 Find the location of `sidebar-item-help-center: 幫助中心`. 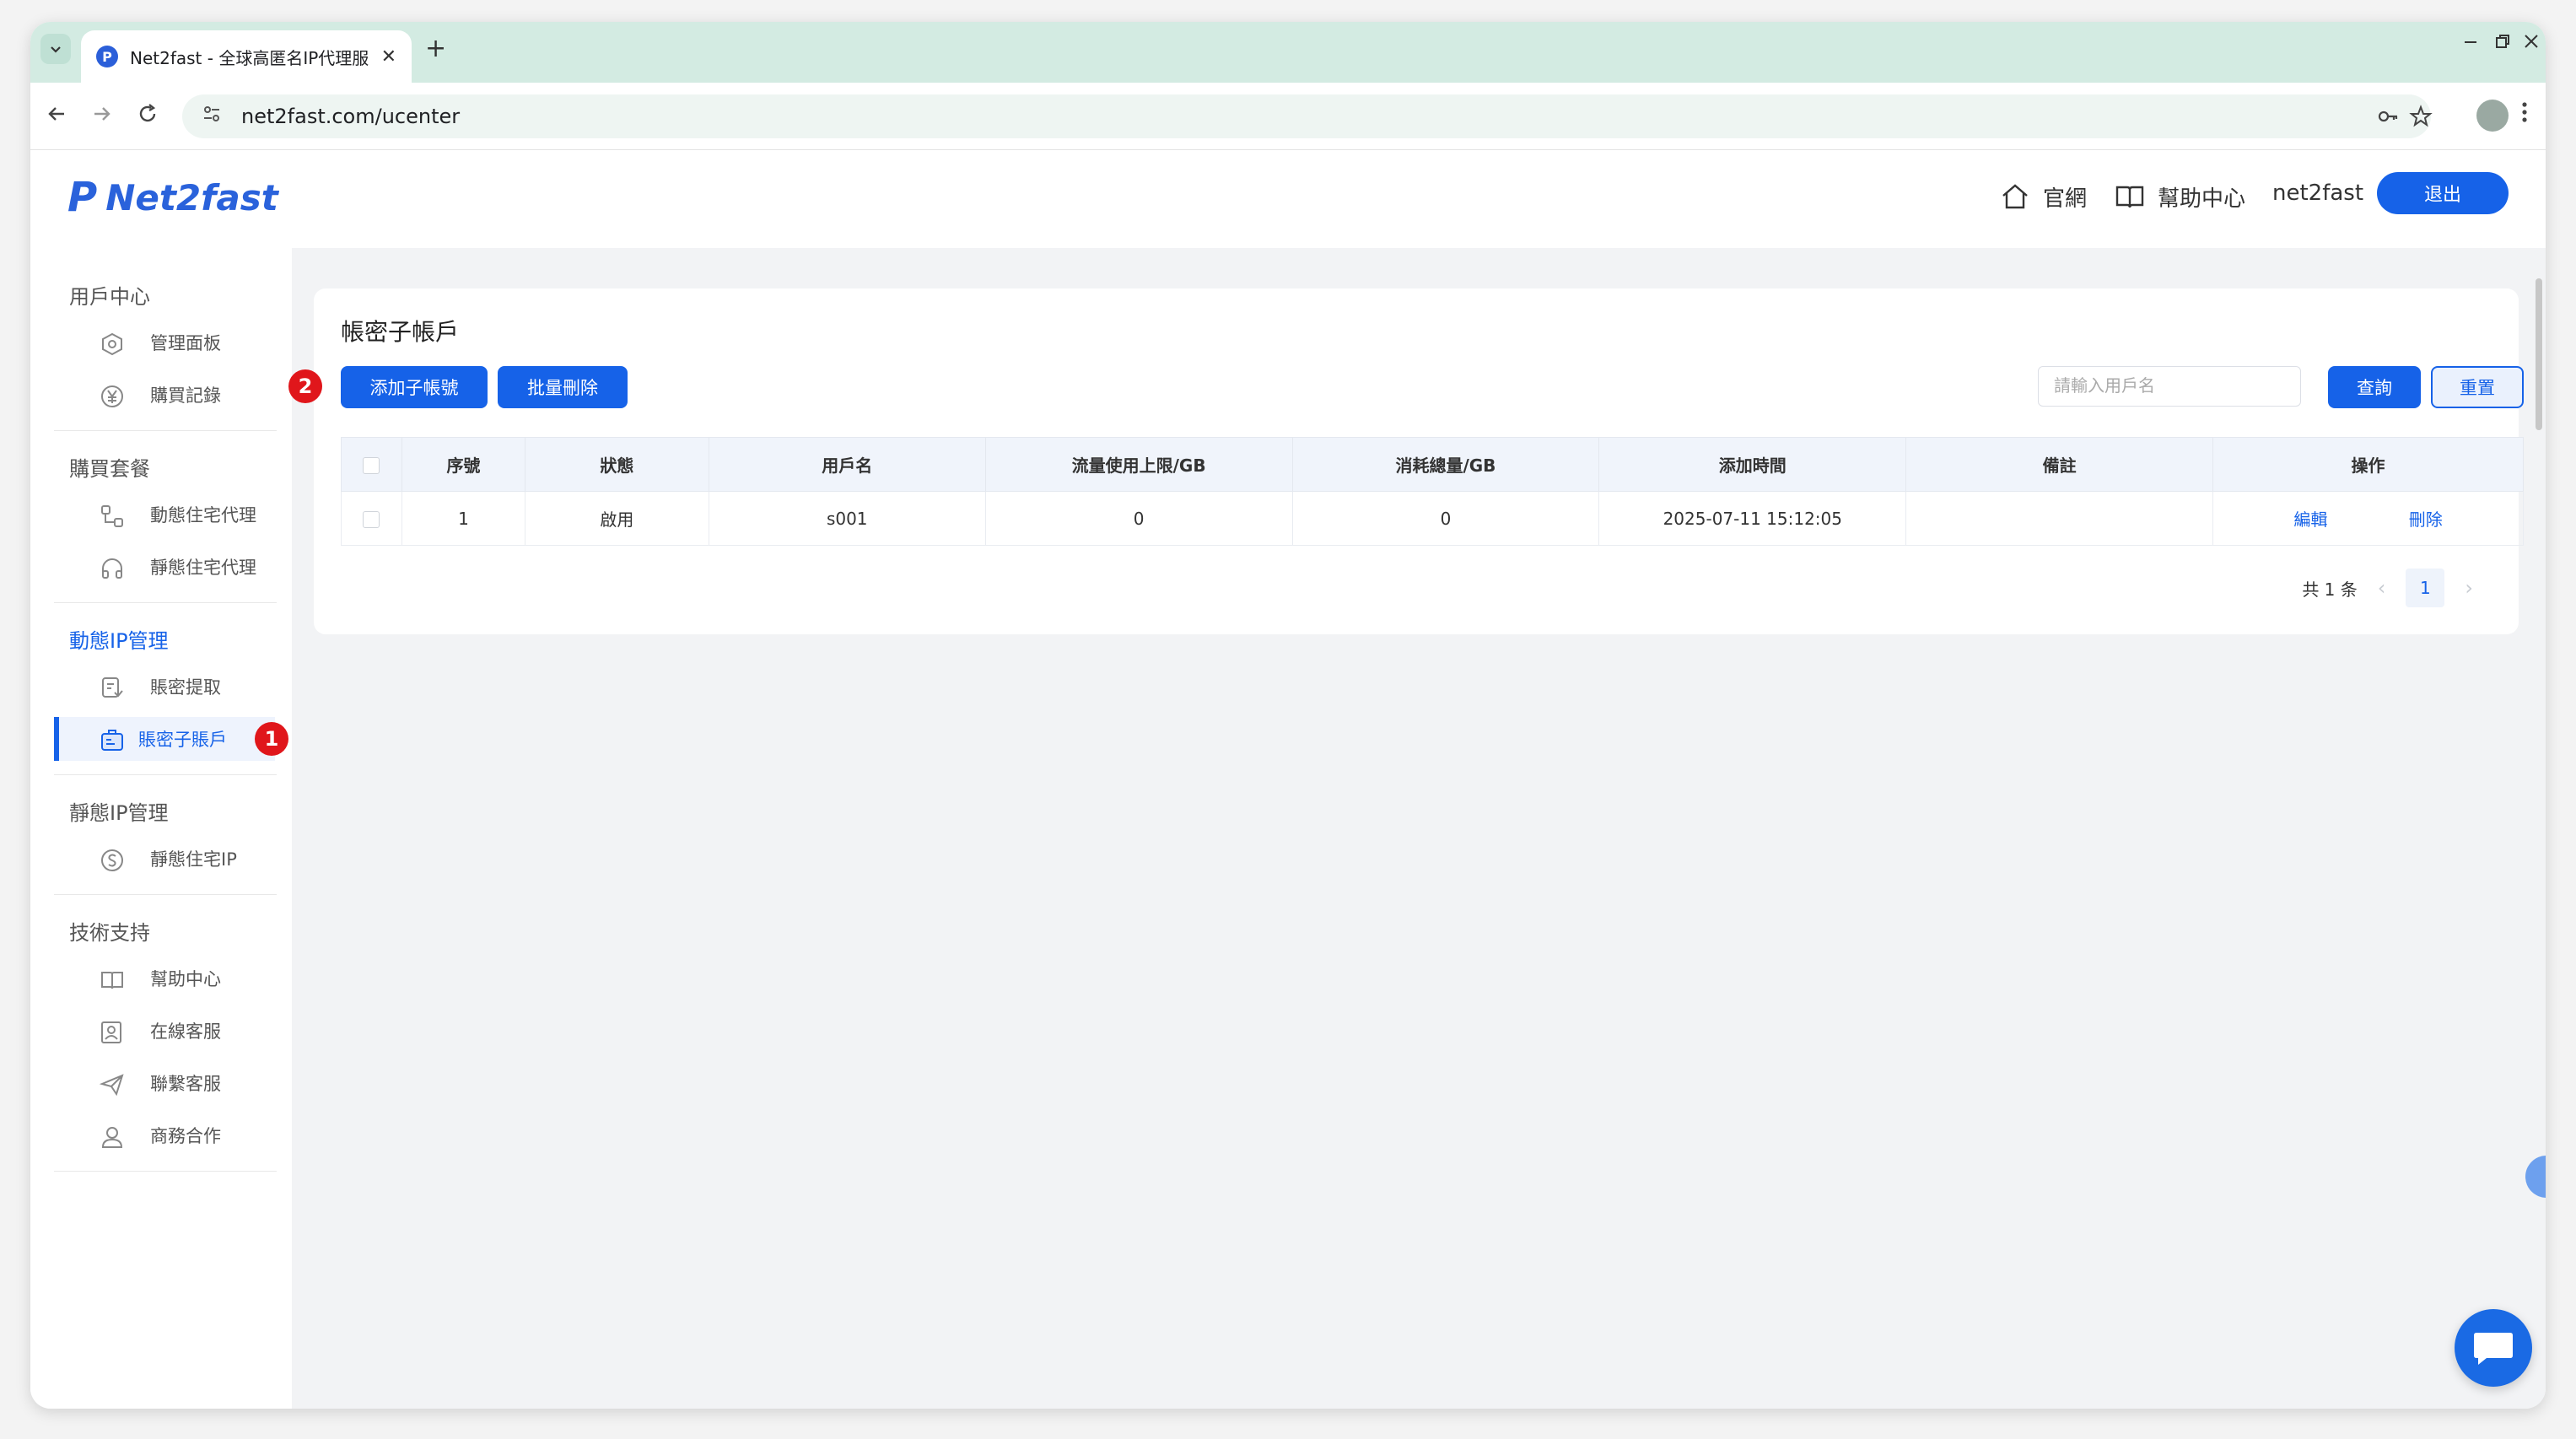

sidebar-item-help-center: 幫助中心 is located at coordinates (171, 978).